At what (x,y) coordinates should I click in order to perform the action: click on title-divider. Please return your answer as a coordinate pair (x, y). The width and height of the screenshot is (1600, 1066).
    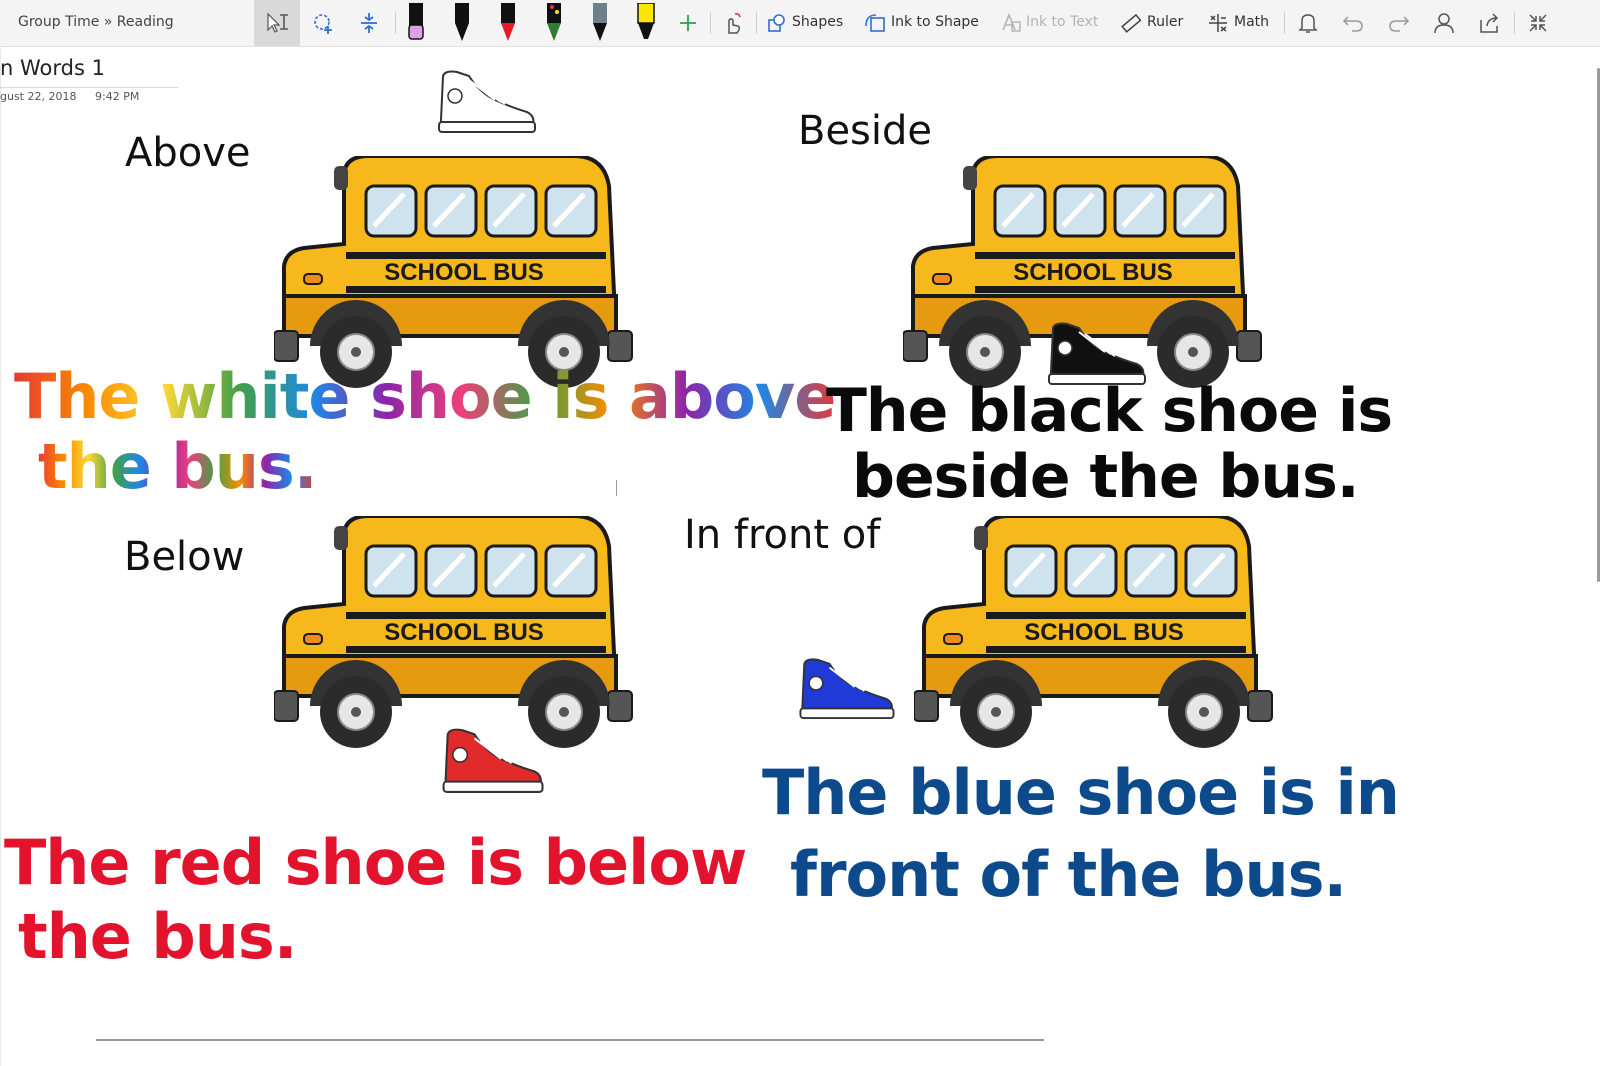
    Looking at the image, I should click on (89, 87).